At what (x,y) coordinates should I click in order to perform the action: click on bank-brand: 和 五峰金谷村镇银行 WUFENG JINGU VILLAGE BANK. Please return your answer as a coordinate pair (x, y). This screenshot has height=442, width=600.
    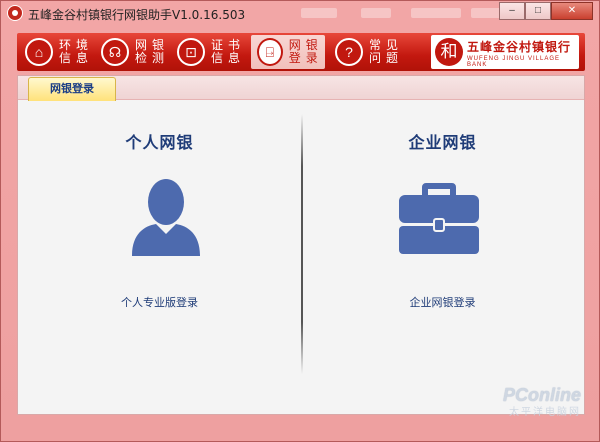
    Looking at the image, I should click on (505, 52).